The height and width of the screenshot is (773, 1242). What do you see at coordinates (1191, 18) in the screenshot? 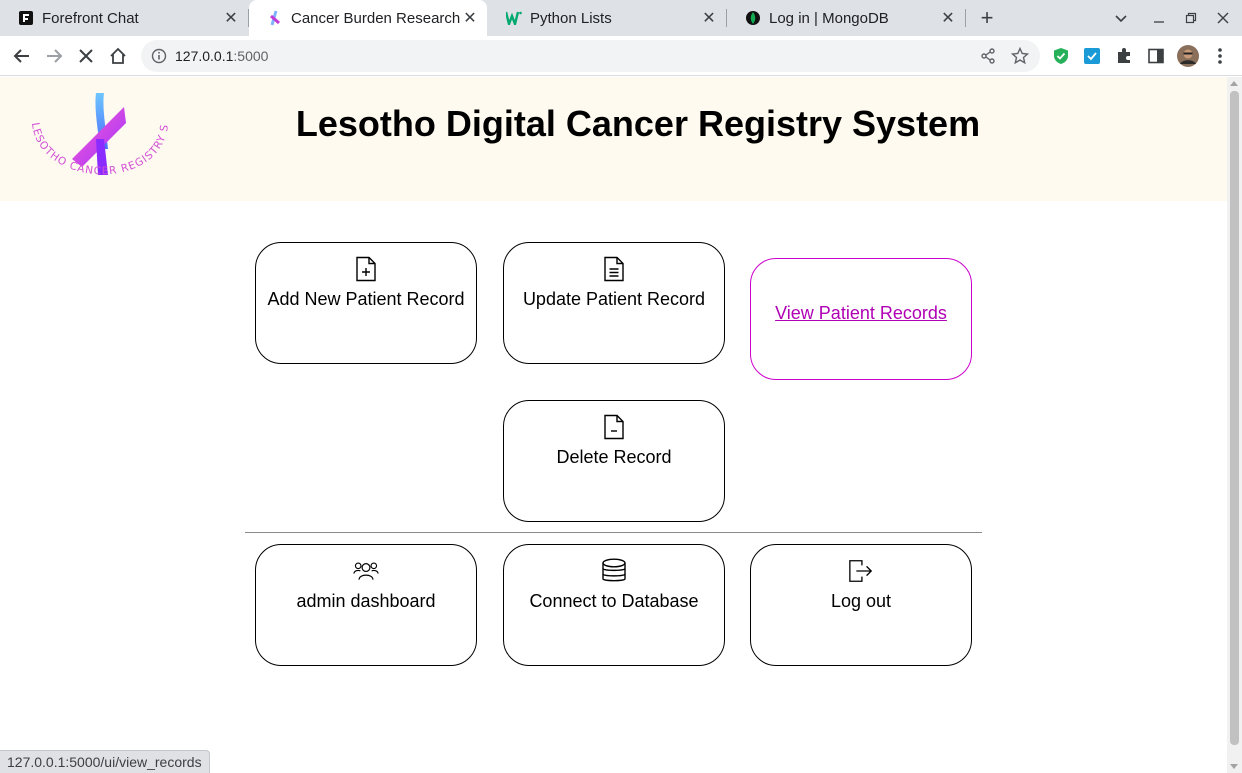
I see `restore-button` at bounding box center [1191, 18].